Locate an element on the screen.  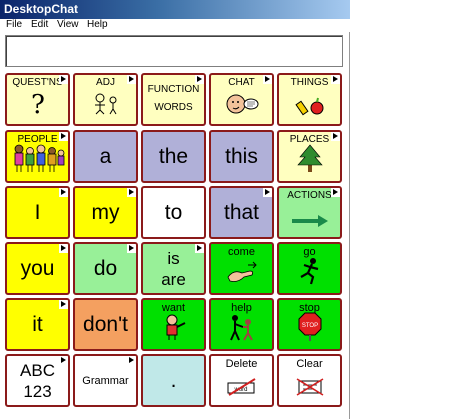
vocab-button-label: the is located at coordinates (173, 156).